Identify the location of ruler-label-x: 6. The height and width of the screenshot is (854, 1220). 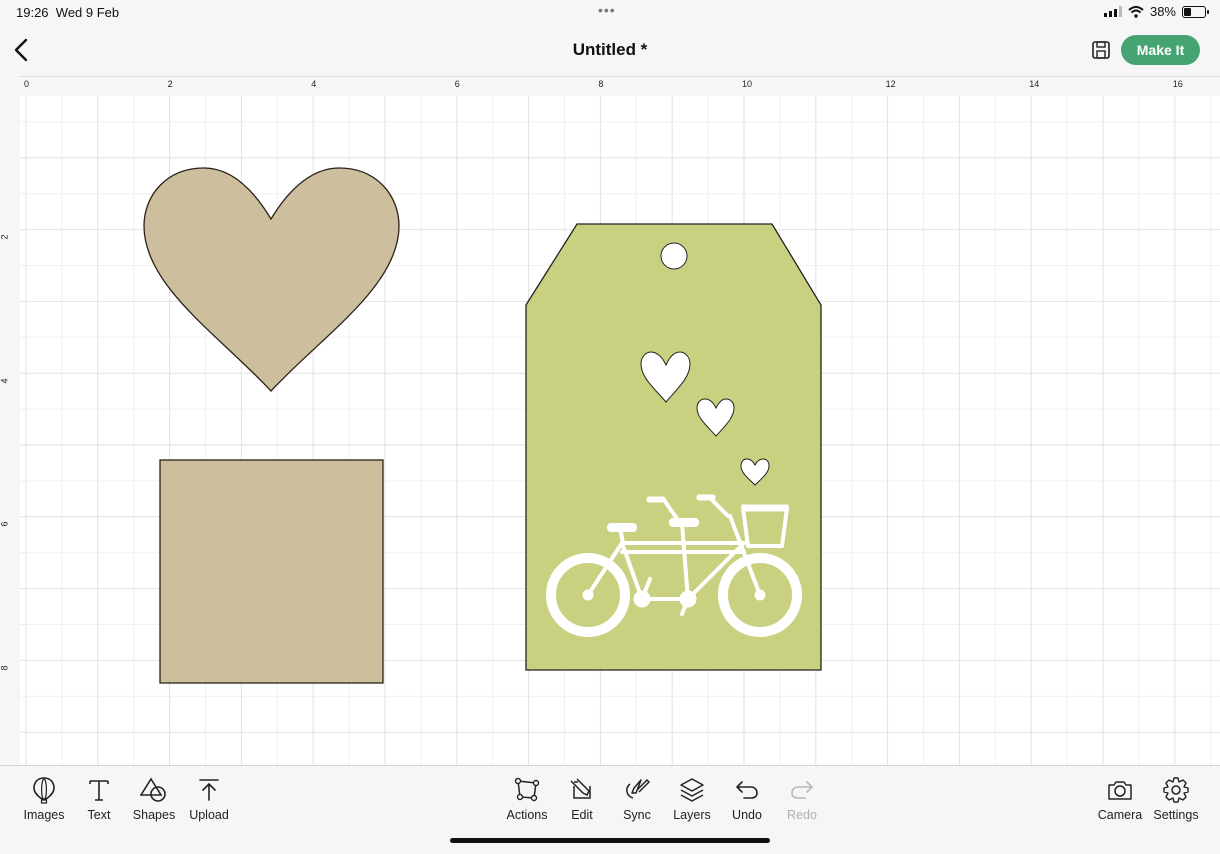
(457, 84).